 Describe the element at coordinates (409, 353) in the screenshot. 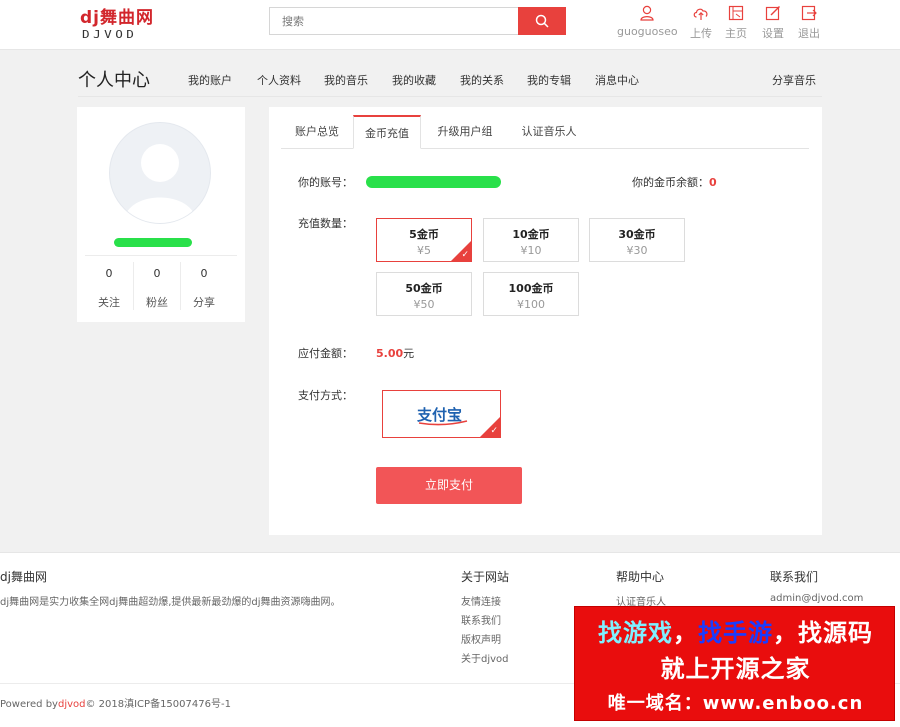

I see `amount-unit: 元` at that location.